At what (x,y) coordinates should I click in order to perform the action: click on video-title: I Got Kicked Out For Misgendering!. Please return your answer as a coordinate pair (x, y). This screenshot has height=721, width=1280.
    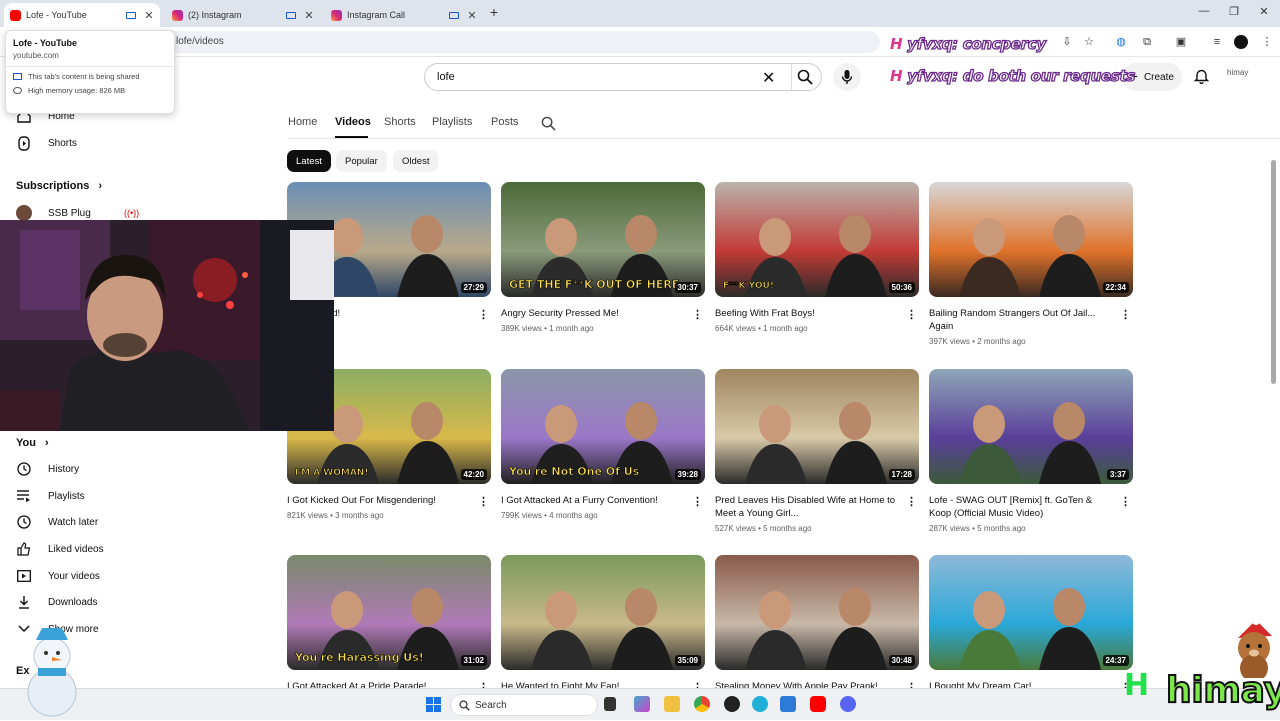
    Looking at the image, I should click on (379, 500).